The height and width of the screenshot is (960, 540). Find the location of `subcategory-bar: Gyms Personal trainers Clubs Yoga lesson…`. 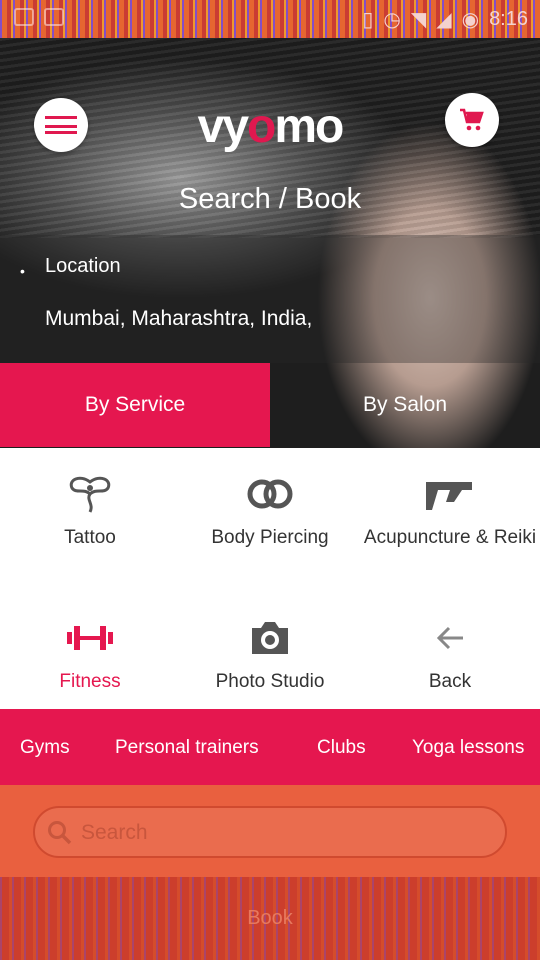

subcategory-bar: Gyms Personal trainers Clubs Yoga lesson… is located at coordinates (270, 747).